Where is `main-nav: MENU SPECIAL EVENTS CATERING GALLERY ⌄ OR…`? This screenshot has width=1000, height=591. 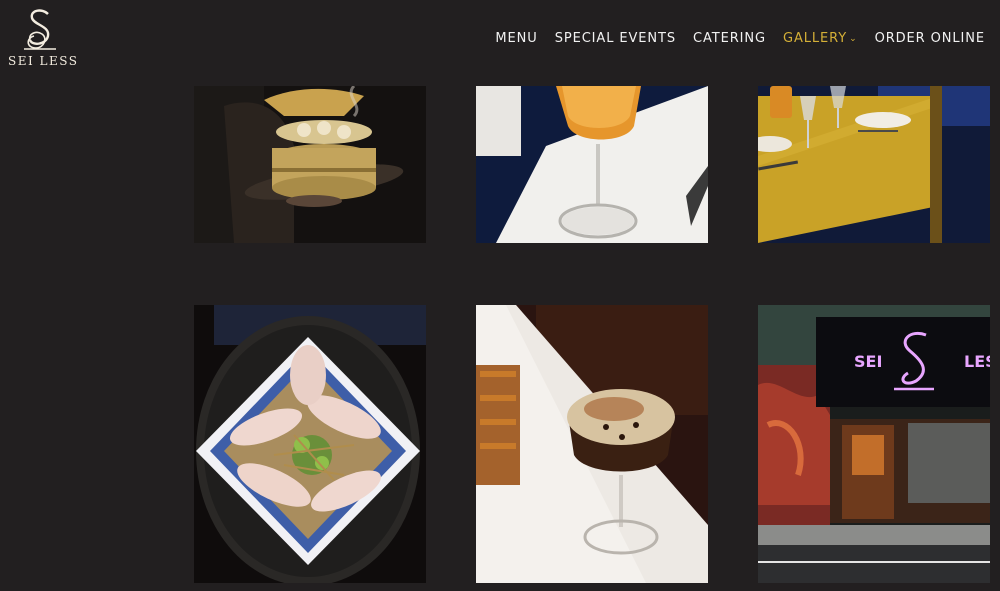 main-nav: MENU SPECIAL EVENTS CATERING GALLERY ⌄ OR… is located at coordinates (731, 38).